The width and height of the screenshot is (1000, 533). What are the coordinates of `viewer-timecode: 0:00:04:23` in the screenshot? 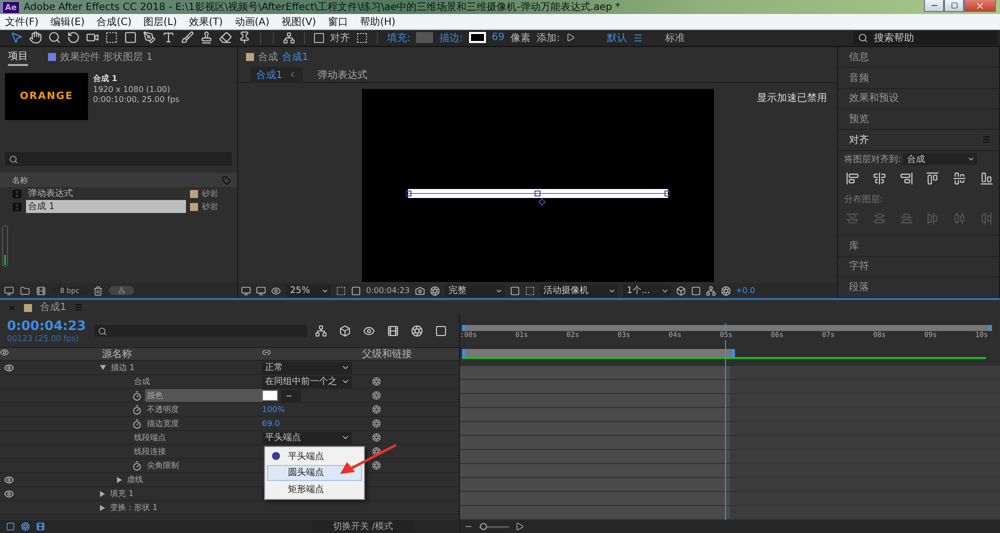 It's located at (388, 290).